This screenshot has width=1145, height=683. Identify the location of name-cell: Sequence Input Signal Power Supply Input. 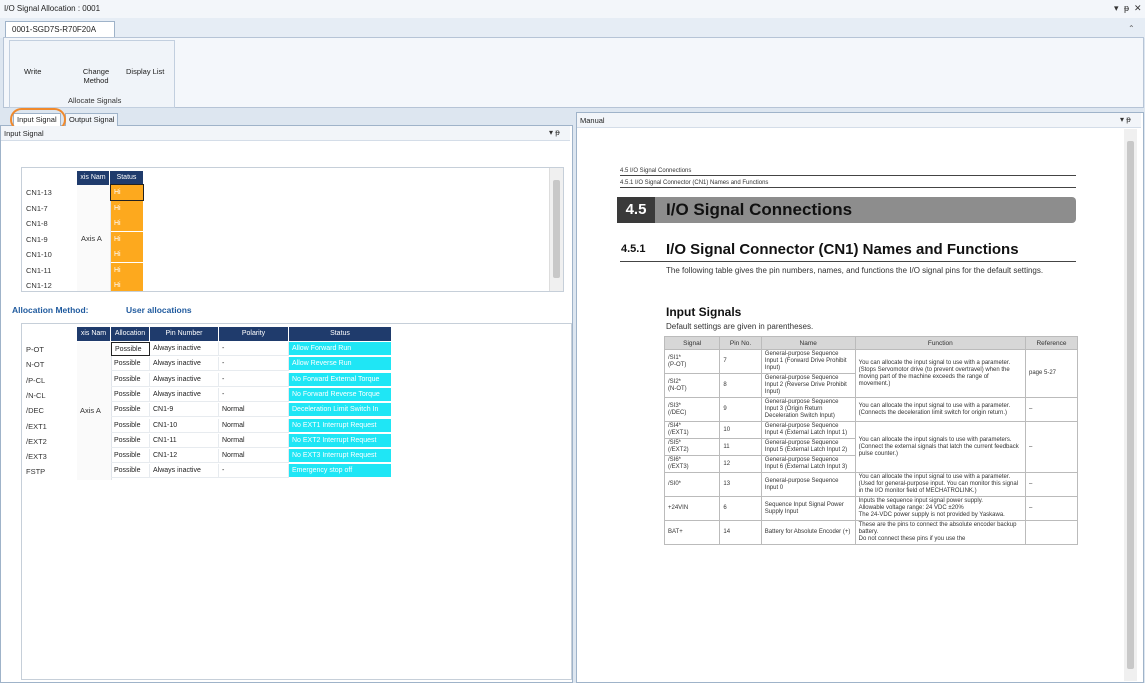
(808, 508).